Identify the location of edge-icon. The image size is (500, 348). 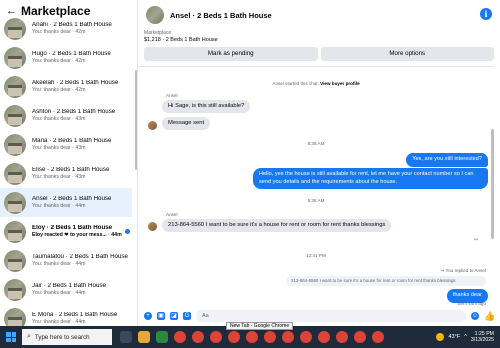
(162, 337).